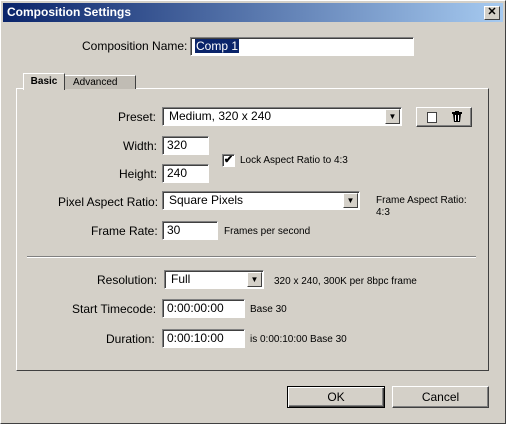  Describe the element at coordinates (336, 397) in the screenshot. I see `ok-button: OK` at that location.